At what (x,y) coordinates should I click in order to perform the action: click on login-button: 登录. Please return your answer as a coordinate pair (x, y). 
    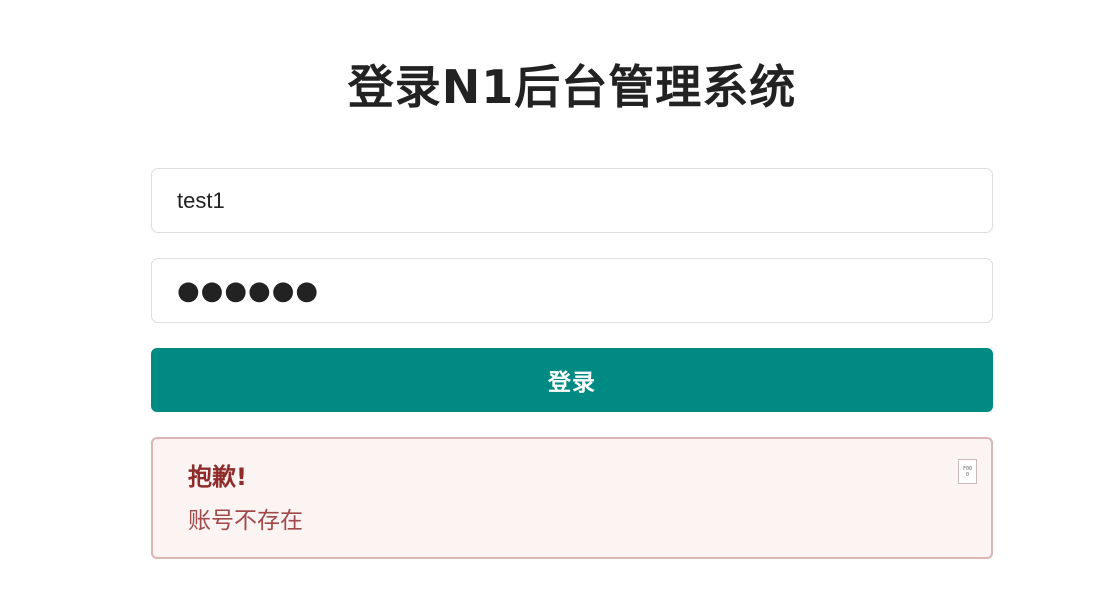
    Looking at the image, I should click on (572, 380).